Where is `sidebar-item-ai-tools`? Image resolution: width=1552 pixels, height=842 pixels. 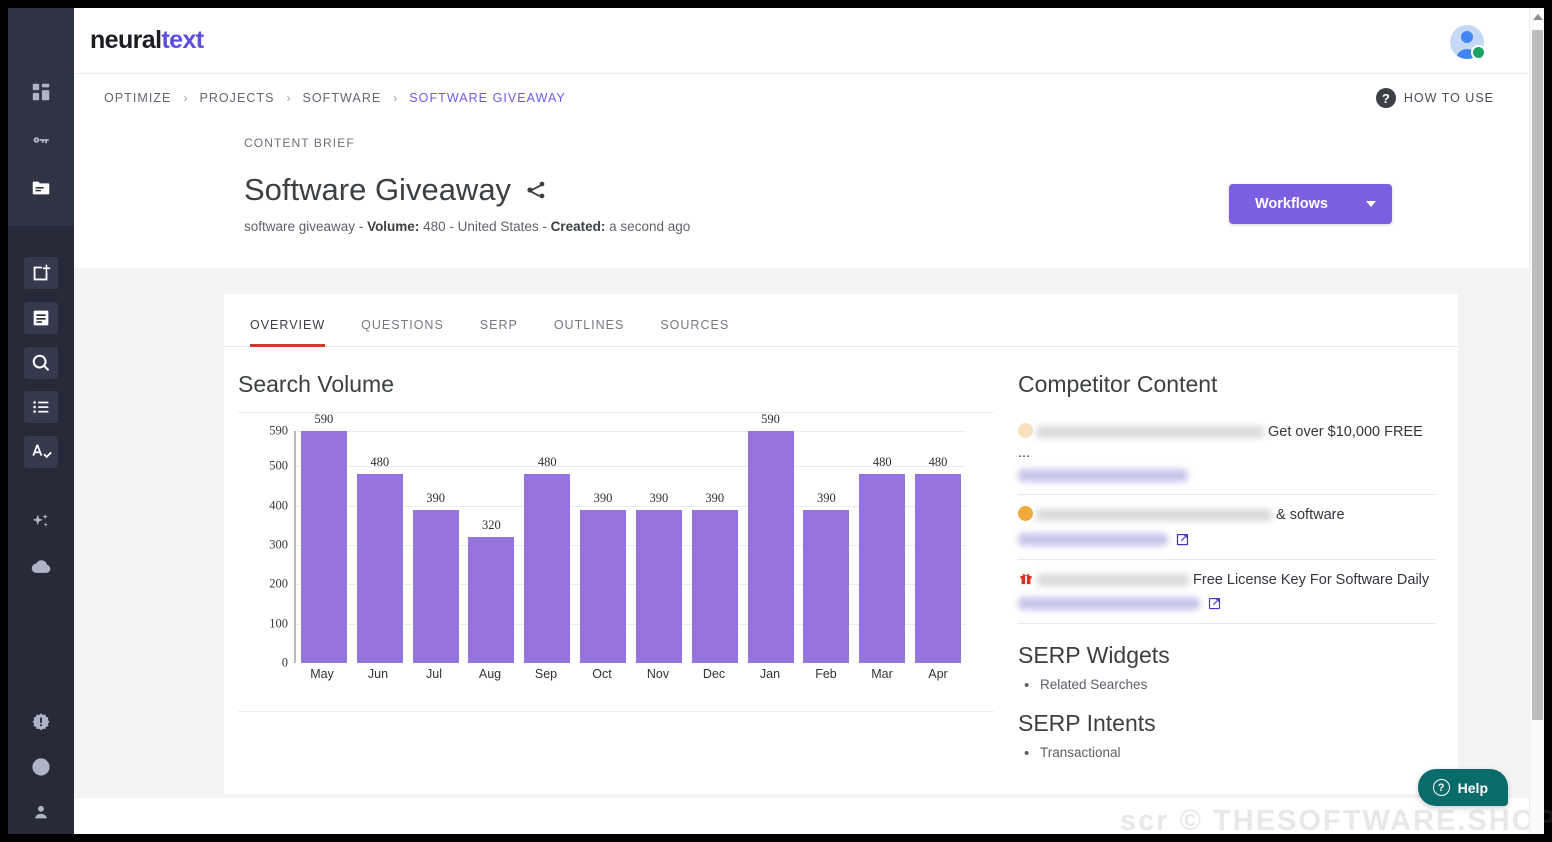
sidebar-item-ai-tools is located at coordinates (41, 521).